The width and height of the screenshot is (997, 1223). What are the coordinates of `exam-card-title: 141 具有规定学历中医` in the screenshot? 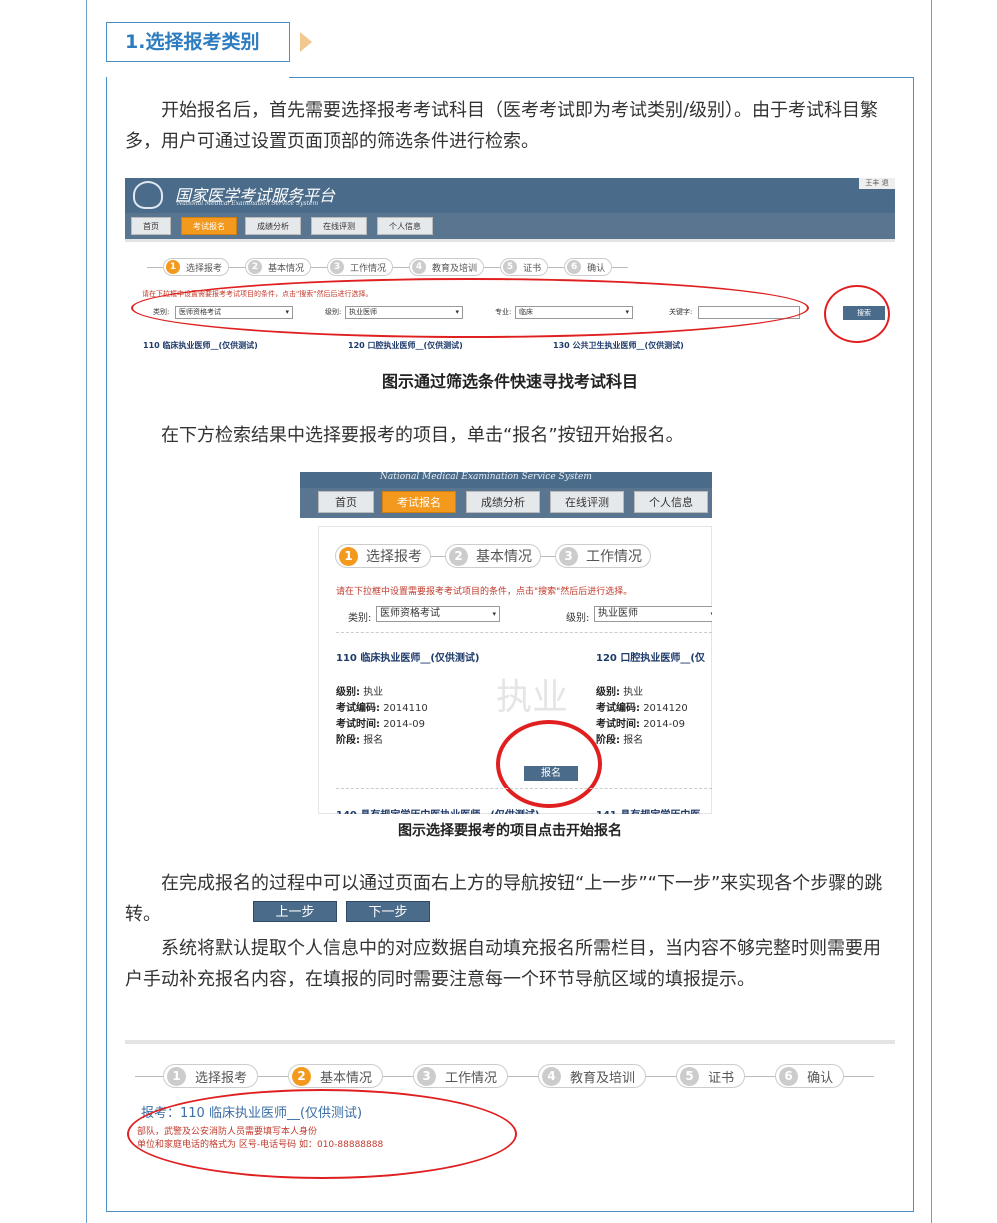 It's located at (648, 810).